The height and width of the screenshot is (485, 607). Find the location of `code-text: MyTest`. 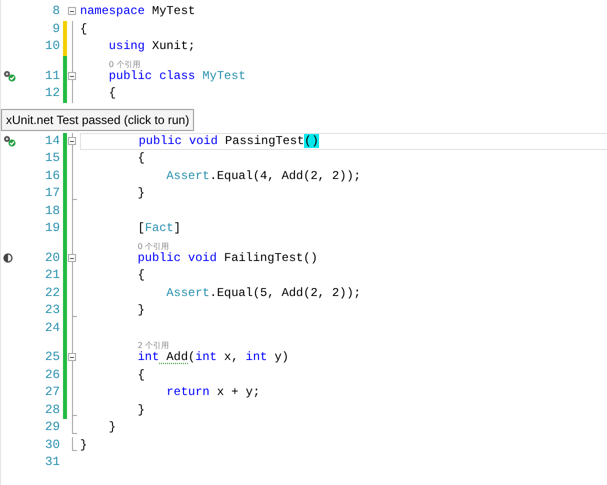

code-text: MyTest is located at coordinates (173, 11).